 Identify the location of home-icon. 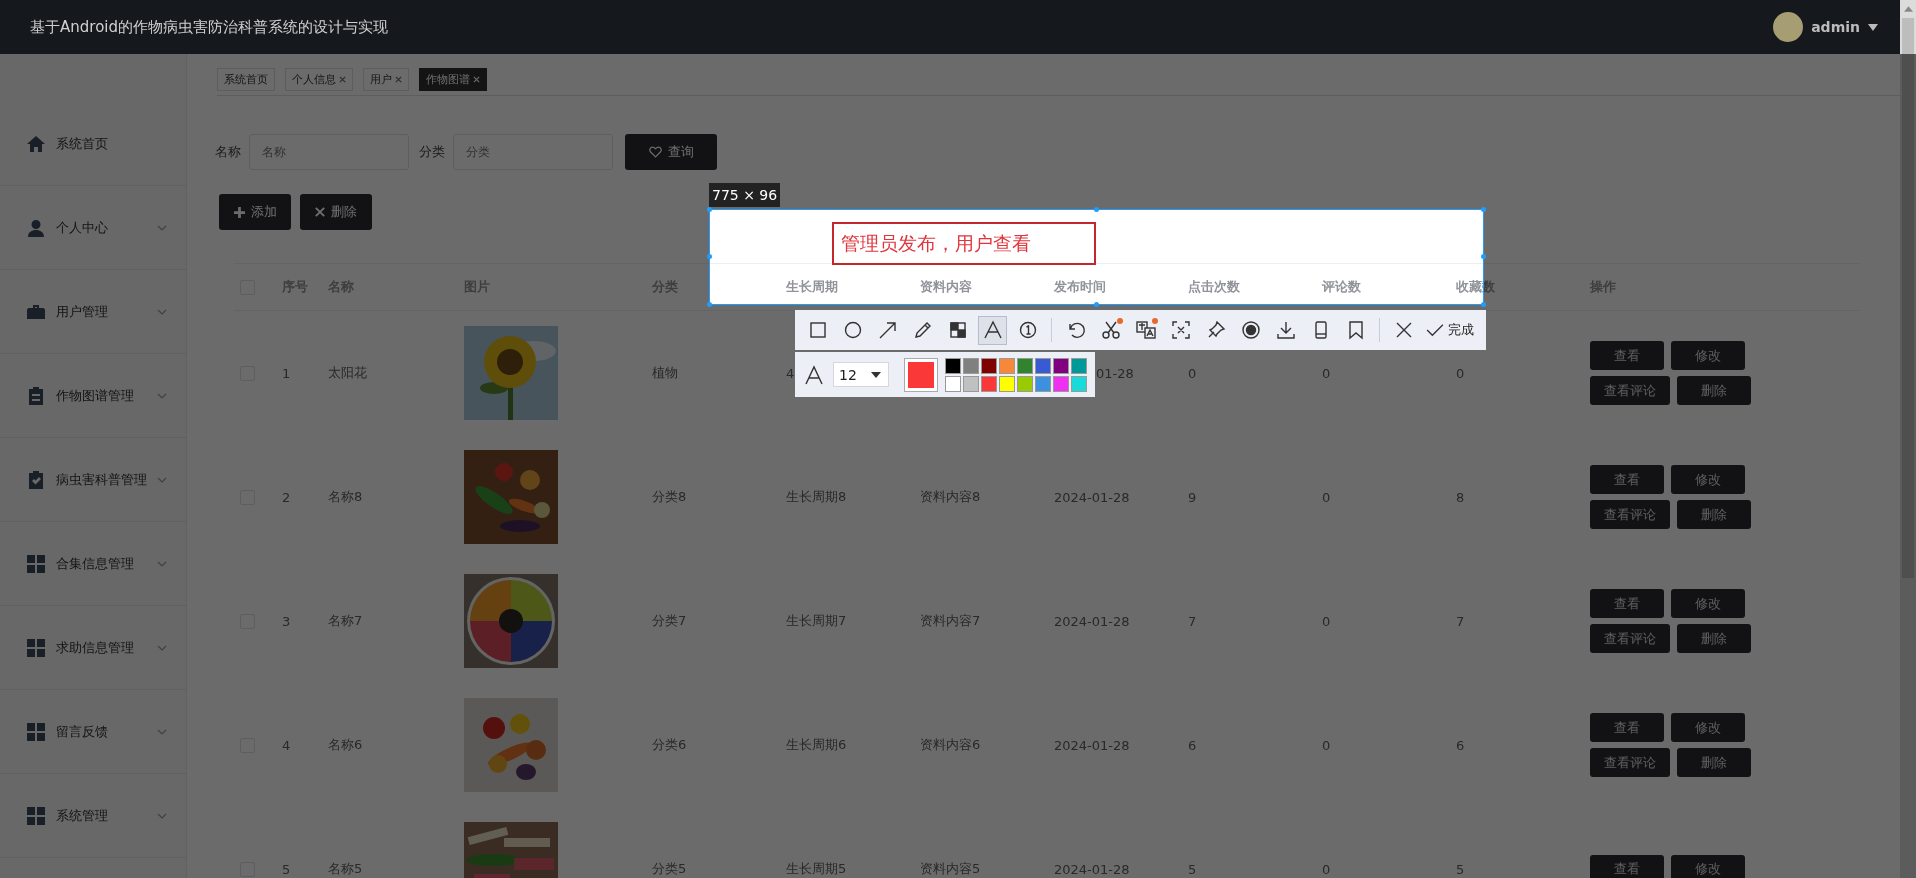
(36, 143).